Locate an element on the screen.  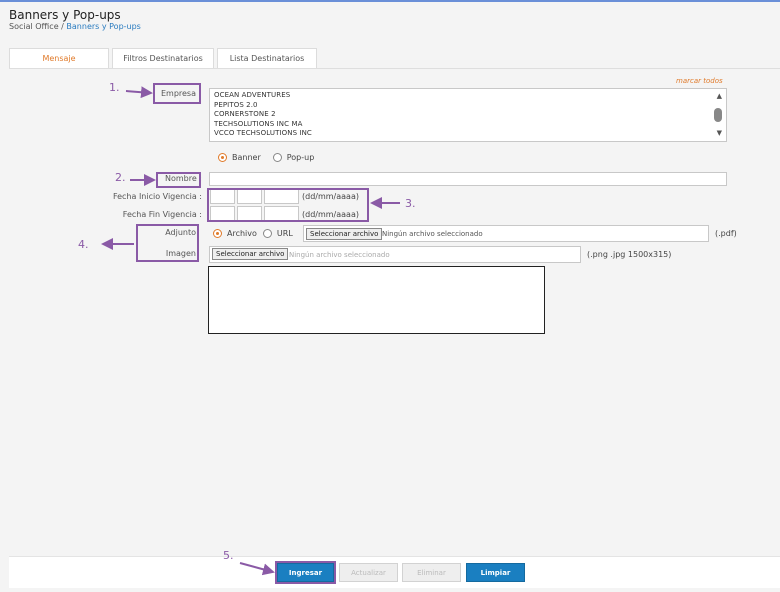
tab-lista-destinatarios: Lista Destinatarios is located at coordinates (267, 58).